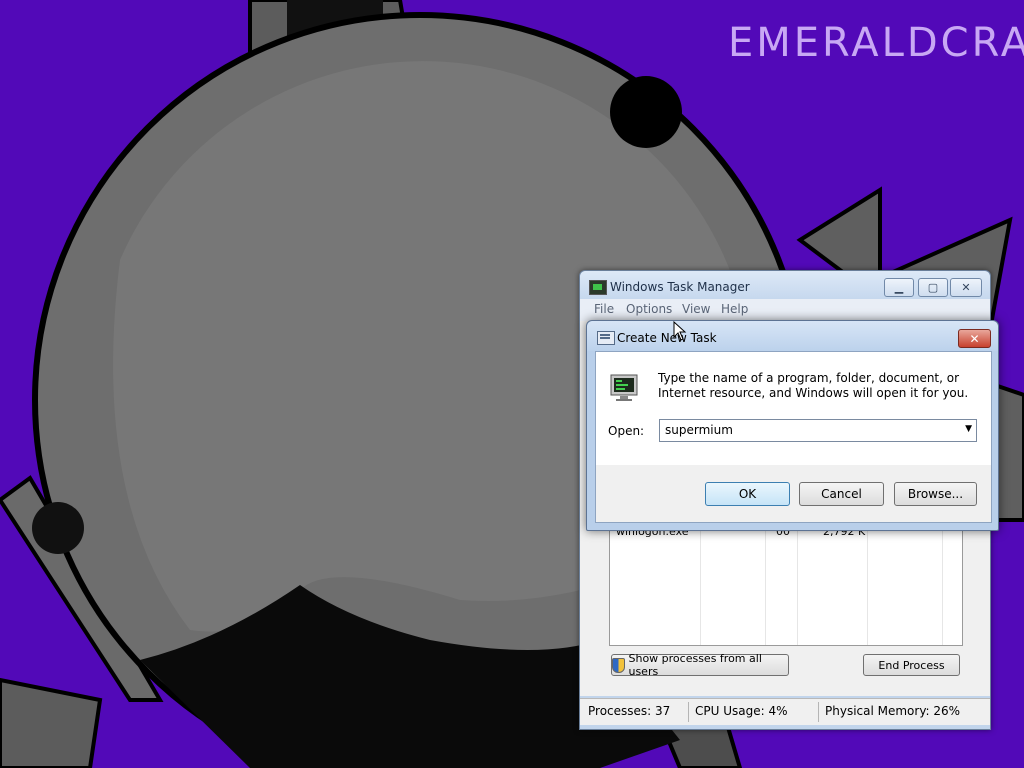 The height and width of the screenshot is (768, 1024). Describe the element at coordinates (680, 287) in the screenshot. I see `task-manager-title: Windows Task Manager` at that location.